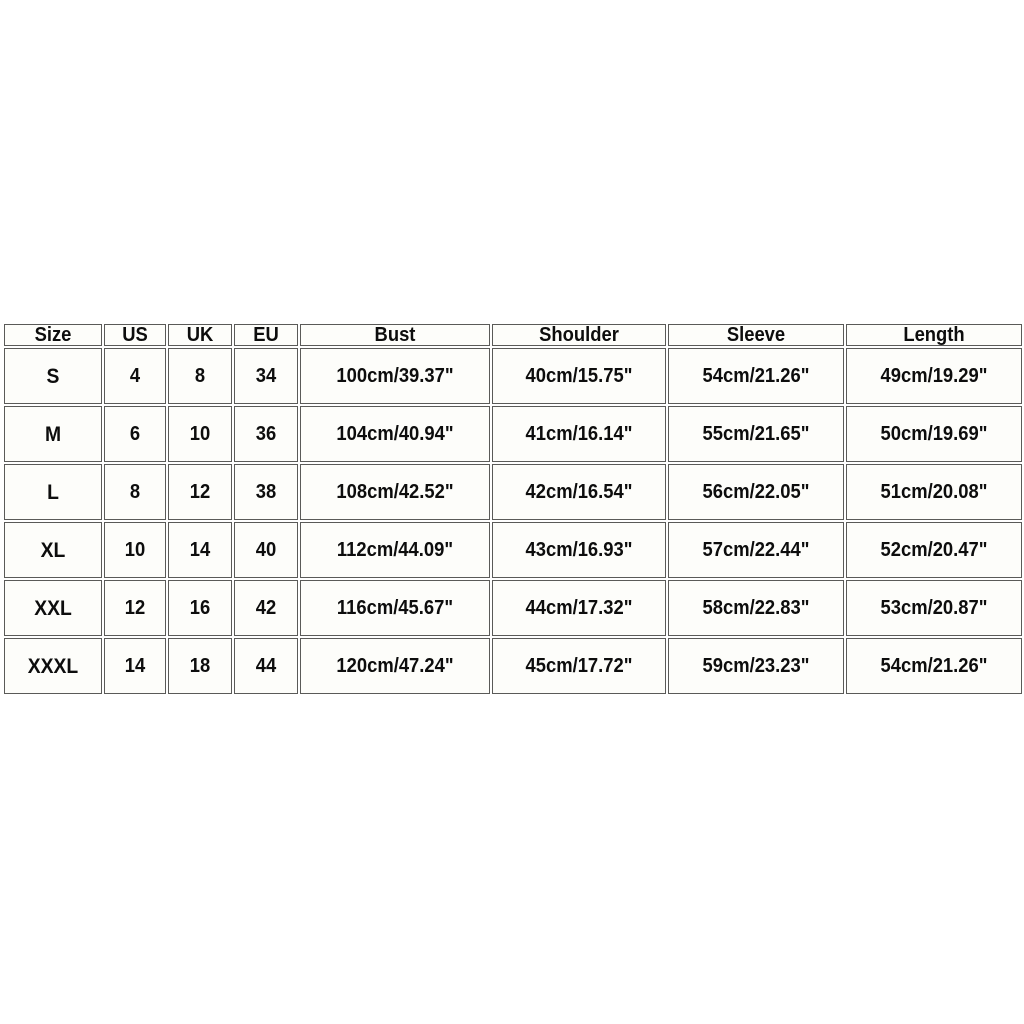 The image size is (1024, 1024). I want to click on cell-value: 116cm/45.67", so click(395, 608).